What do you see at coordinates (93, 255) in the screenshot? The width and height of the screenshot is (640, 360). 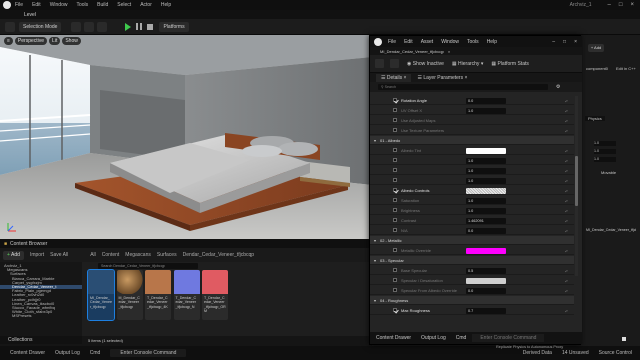 I see `breadcrumb-all: All` at bounding box center [93, 255].